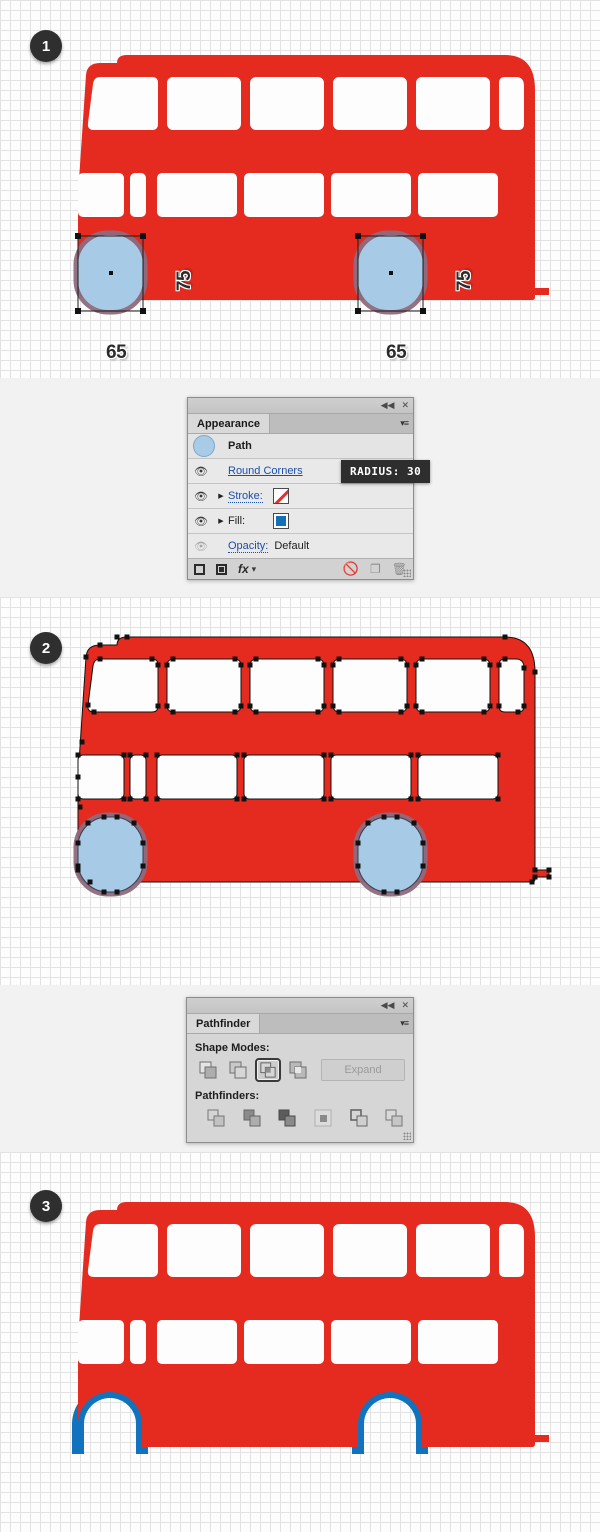  I want to click on stroke-label: Stroke:, so click(245, 496).